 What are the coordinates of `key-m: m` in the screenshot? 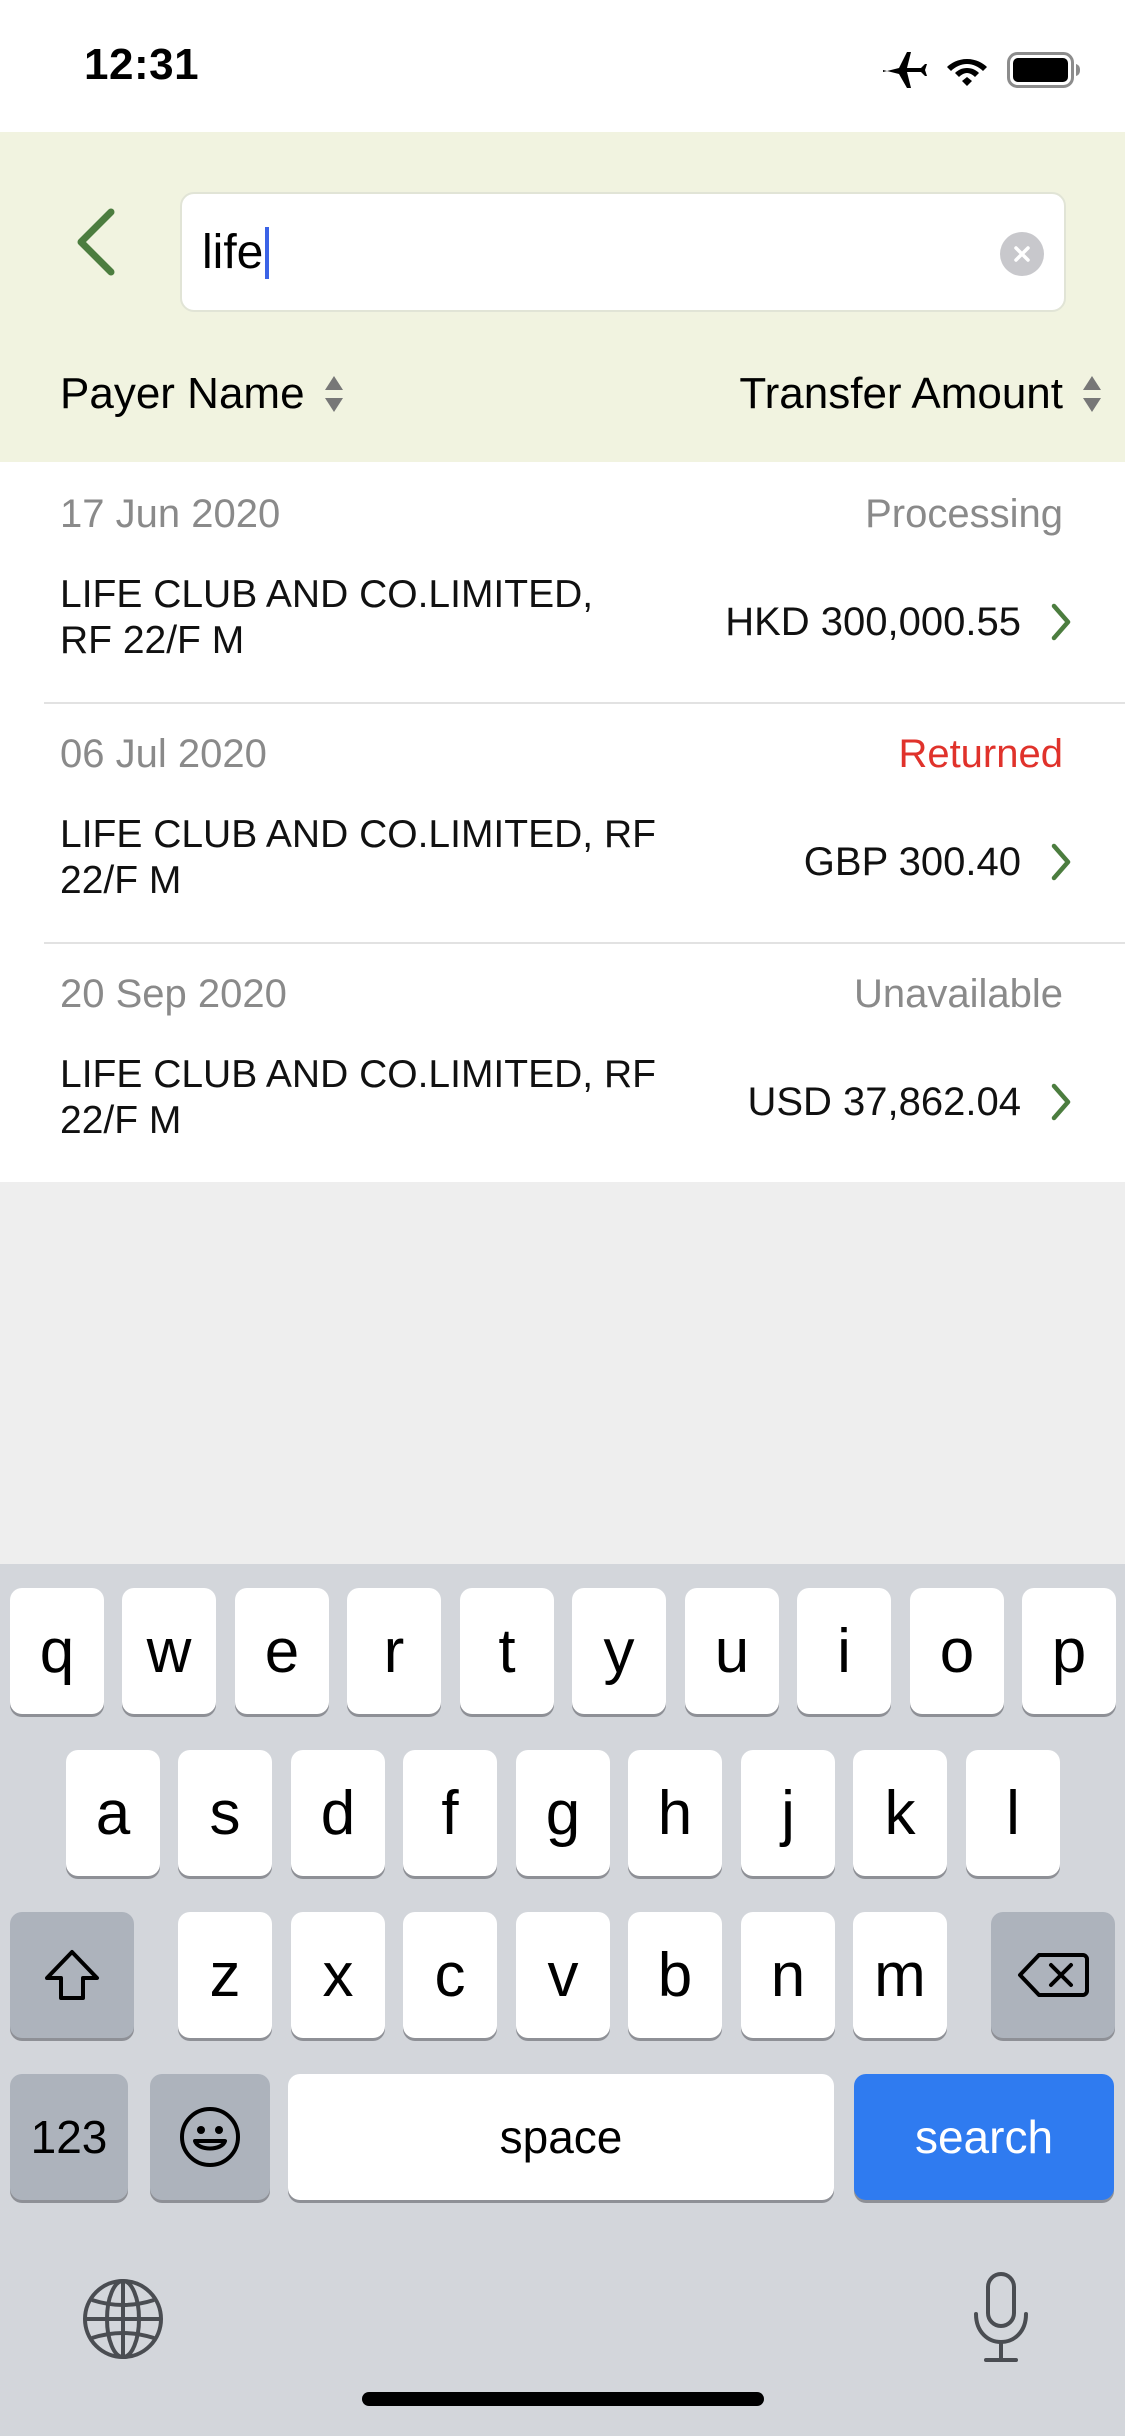 It's located at (900, 1975).